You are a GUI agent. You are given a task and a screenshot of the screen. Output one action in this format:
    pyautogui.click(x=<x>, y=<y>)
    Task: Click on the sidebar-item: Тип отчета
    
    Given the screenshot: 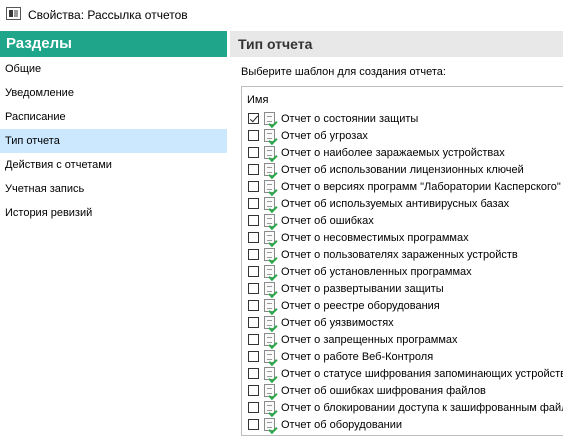 What is the action you would take?
    pyautogui.click(x=113, y=141)
    